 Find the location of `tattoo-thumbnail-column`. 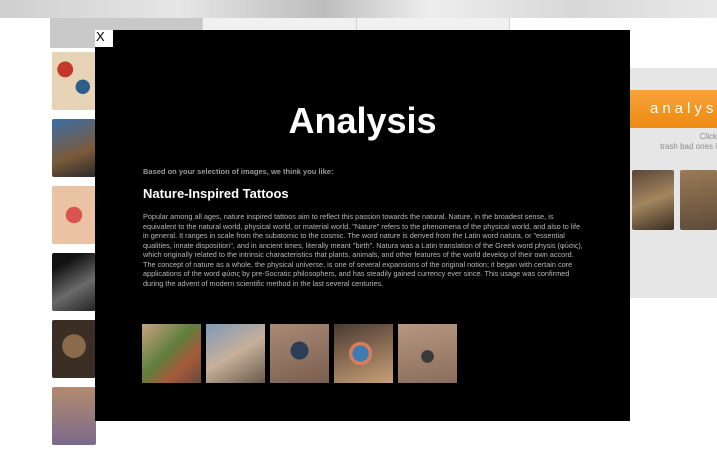

tattoo-thumbnail-column is located at coordinates (74, 253).